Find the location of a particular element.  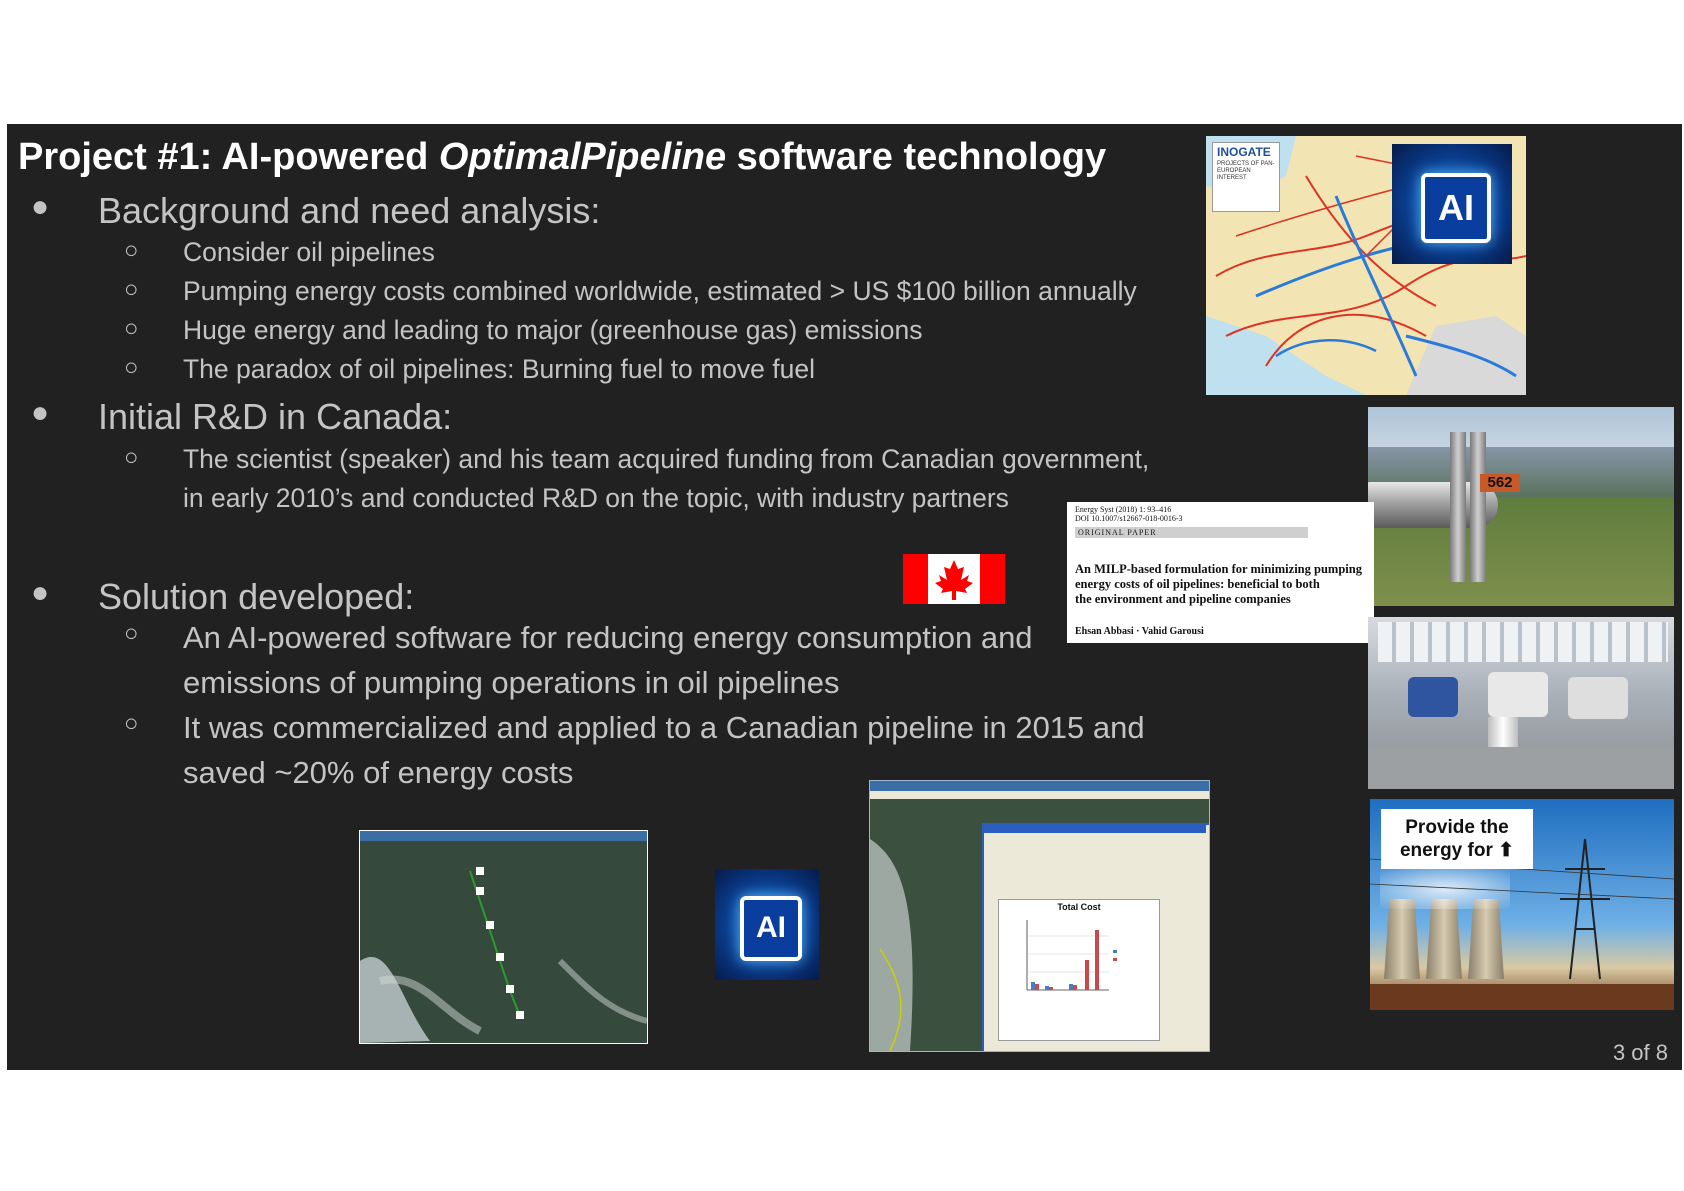

optimalpipeline-app-screenshot: Total Cost is located at coordinates (1039, 916).